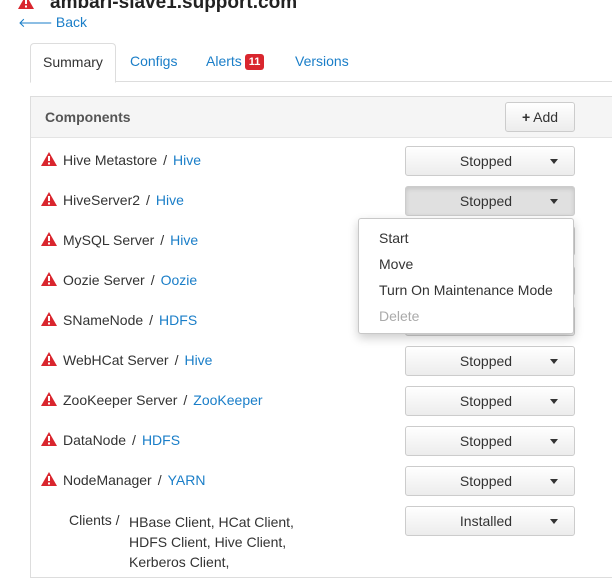 This screenshot has height=578, width=612. What do you see at coordinates (321, 202) in the screenshot?
I see `component-row: HiveServer2 / Hive Stopped` at bounding box center [321, 202].